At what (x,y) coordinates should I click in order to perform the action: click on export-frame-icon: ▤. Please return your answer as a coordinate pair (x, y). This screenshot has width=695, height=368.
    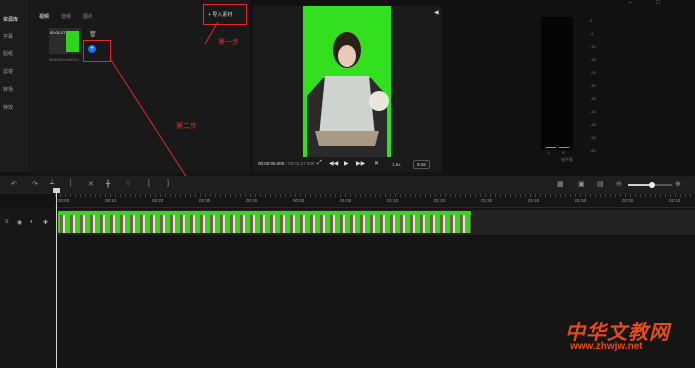
    Looking at the image, I should click on (600, 184).